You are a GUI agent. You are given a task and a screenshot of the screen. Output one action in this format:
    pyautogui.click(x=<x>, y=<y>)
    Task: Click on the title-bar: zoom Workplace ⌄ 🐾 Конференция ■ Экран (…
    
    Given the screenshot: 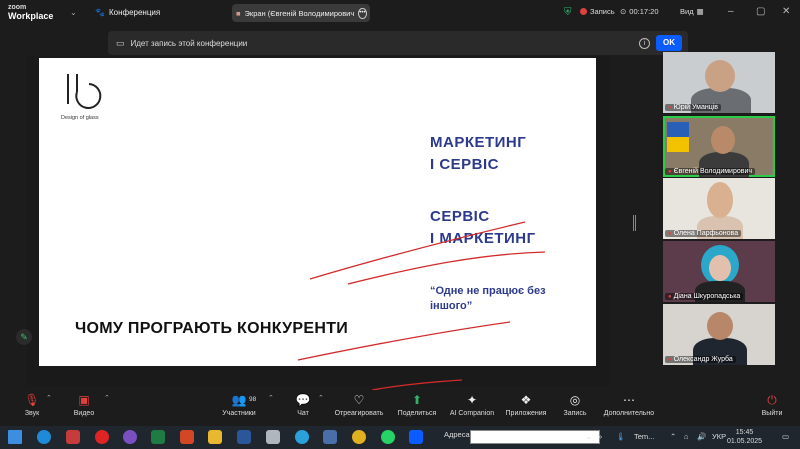 What is the action you would take?
    pyautogui.click(x=400, y=13)
    